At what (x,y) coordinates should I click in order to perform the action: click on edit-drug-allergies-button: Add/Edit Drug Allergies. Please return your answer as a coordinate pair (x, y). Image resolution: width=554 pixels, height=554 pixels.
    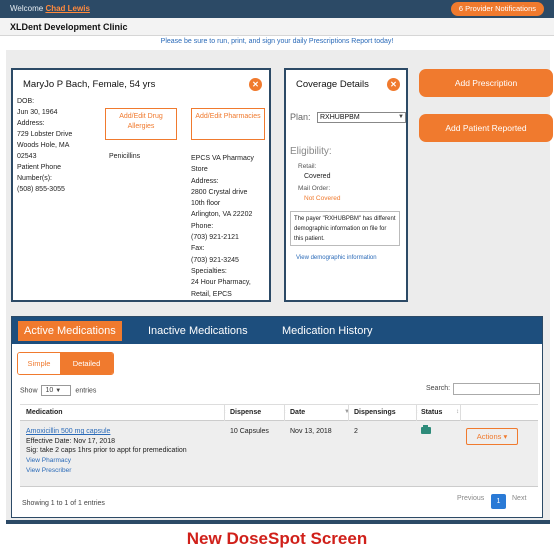
    Looking at the image, I should click on (141, 124).